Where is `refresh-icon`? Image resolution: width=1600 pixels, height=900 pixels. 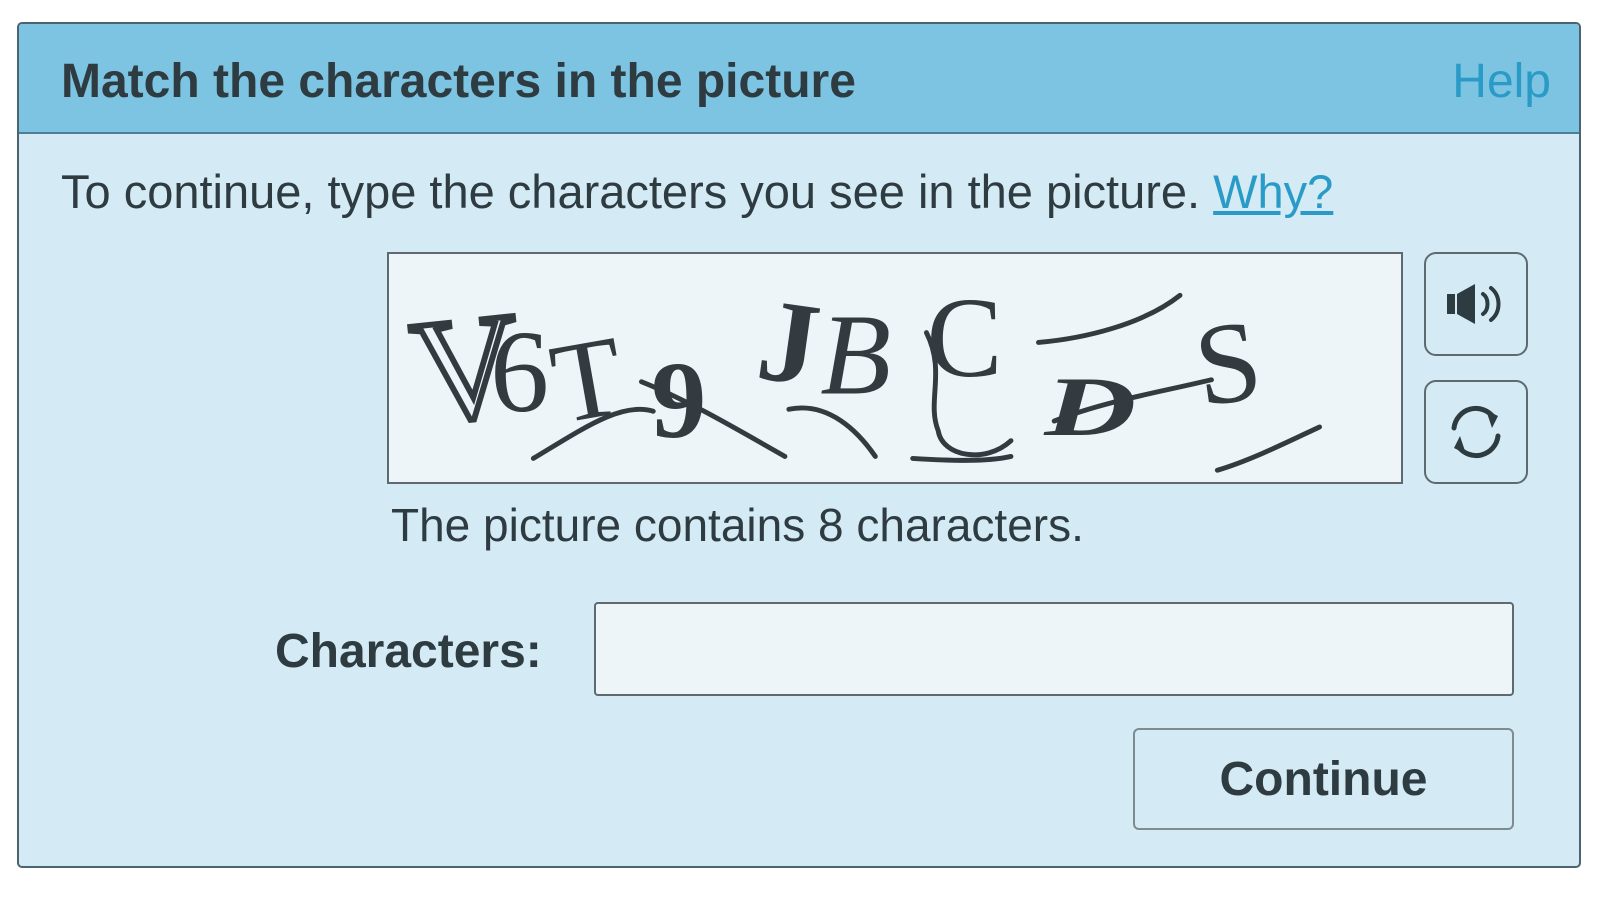 refresh-icon is located at coordinates (1476, 432).